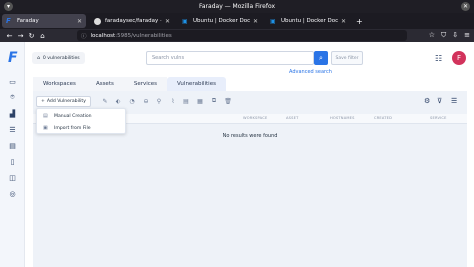  Describe the element at coordinates (132, 101) in the screenshot. I see `status-icon: ◔` at that location.